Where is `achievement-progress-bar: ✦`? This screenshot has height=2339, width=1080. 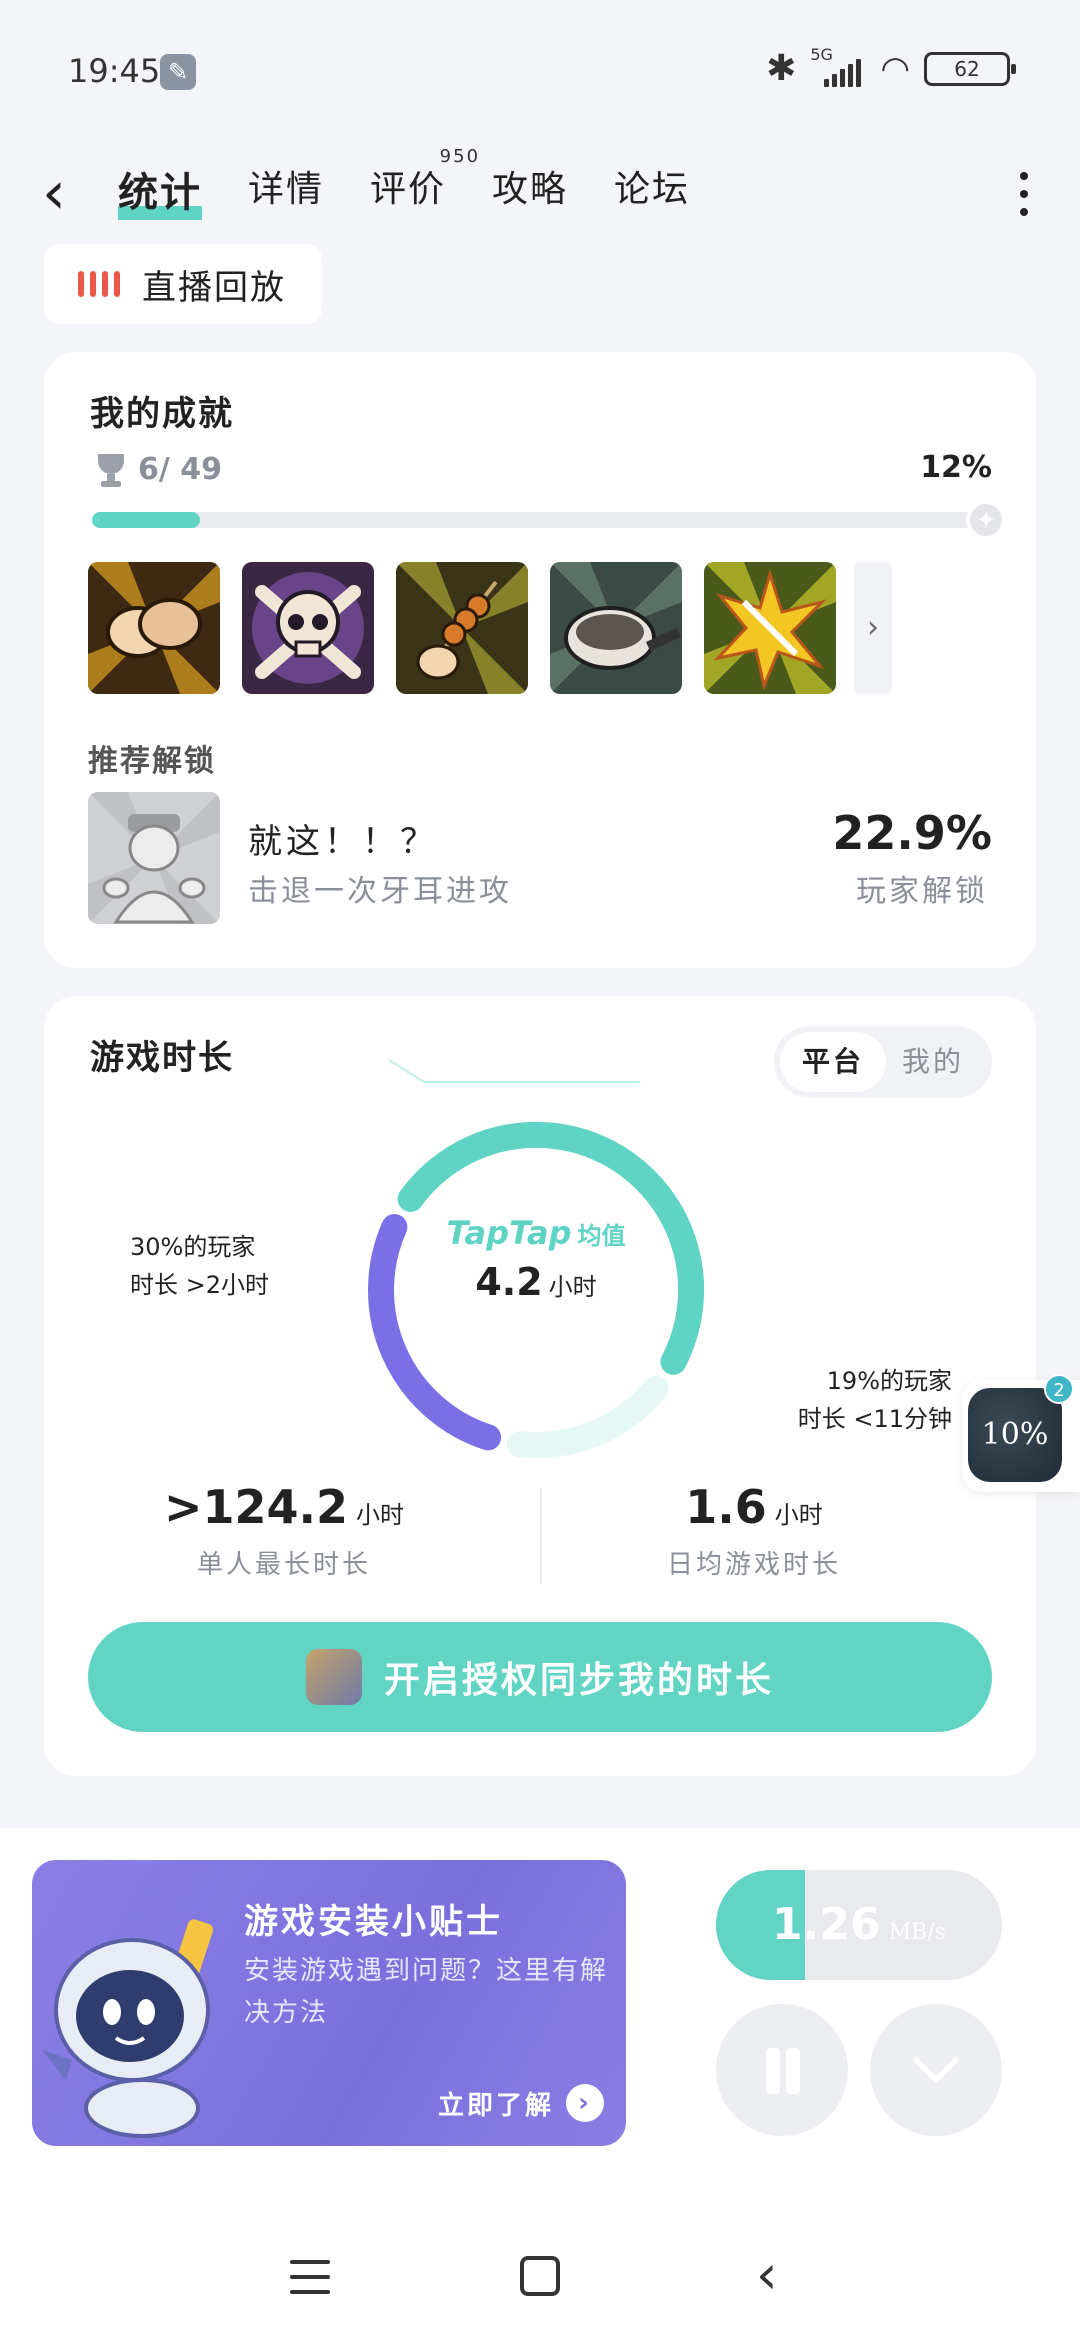 achievement-progress-bar: ✦ is located at coordinates (549, 520).